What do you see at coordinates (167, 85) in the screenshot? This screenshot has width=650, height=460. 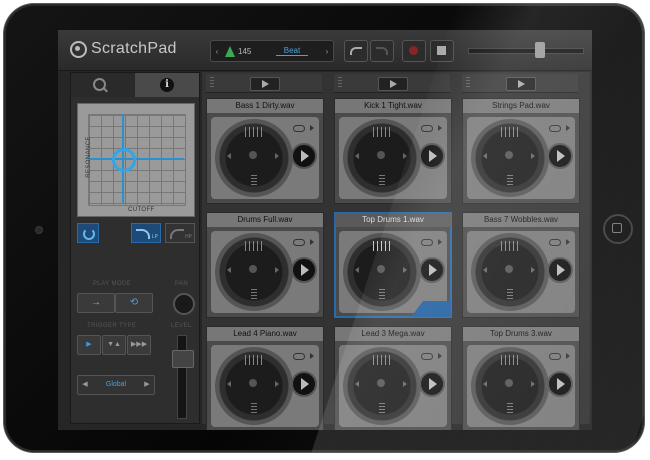 I see `tab-info: i` at bounding box center [167, 85].